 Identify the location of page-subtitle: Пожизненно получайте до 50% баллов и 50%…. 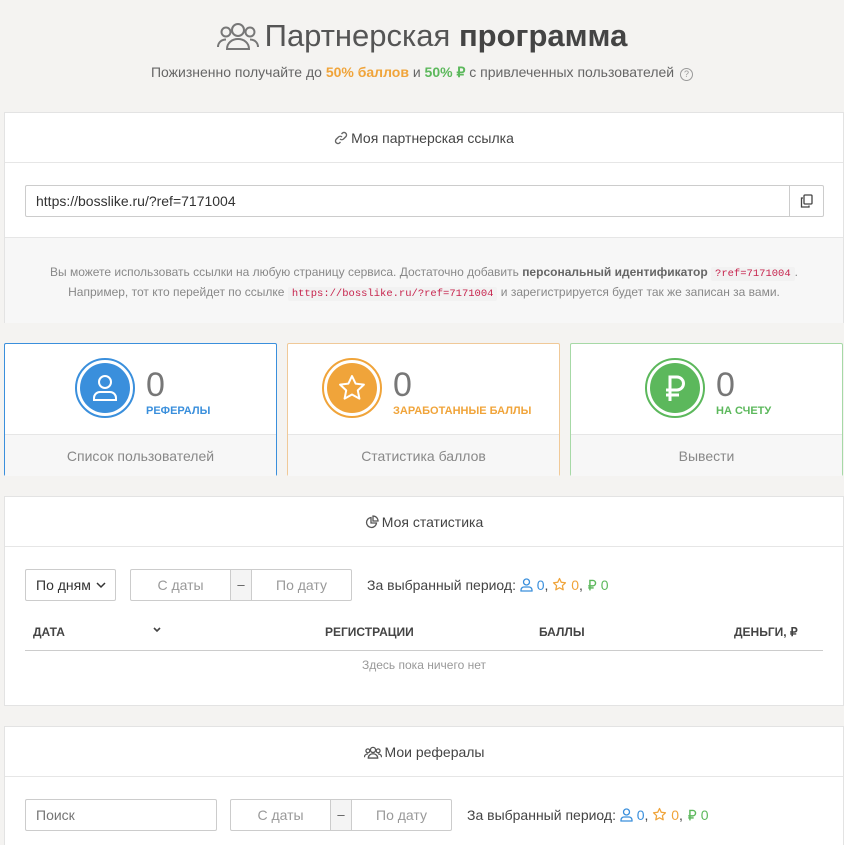
(422, 72).